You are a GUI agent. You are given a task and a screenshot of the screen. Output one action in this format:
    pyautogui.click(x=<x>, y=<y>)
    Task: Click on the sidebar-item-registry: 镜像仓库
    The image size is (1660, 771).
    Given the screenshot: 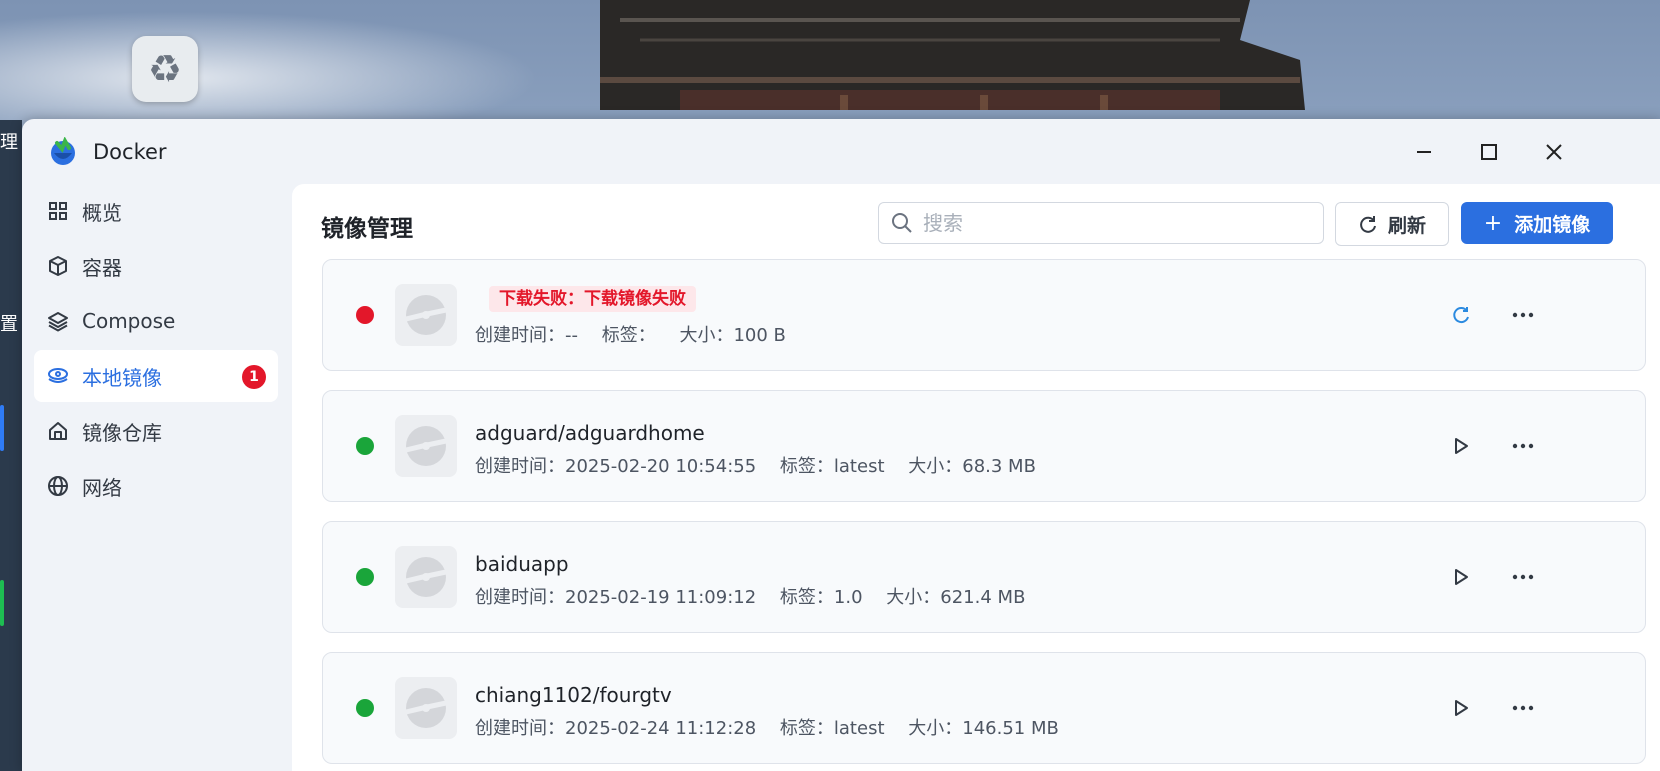 What is the action you would take?
    pyautogui.click(x=156, y=431)
    